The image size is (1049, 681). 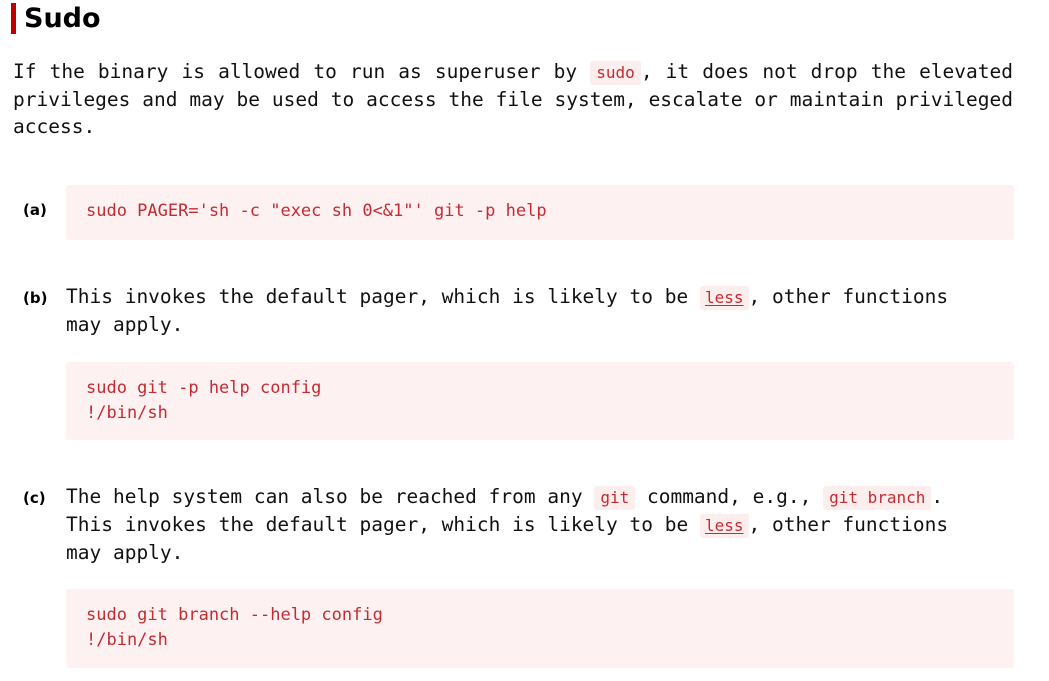 I want to click on item-label-a: (a), so click(x=35, y=210).